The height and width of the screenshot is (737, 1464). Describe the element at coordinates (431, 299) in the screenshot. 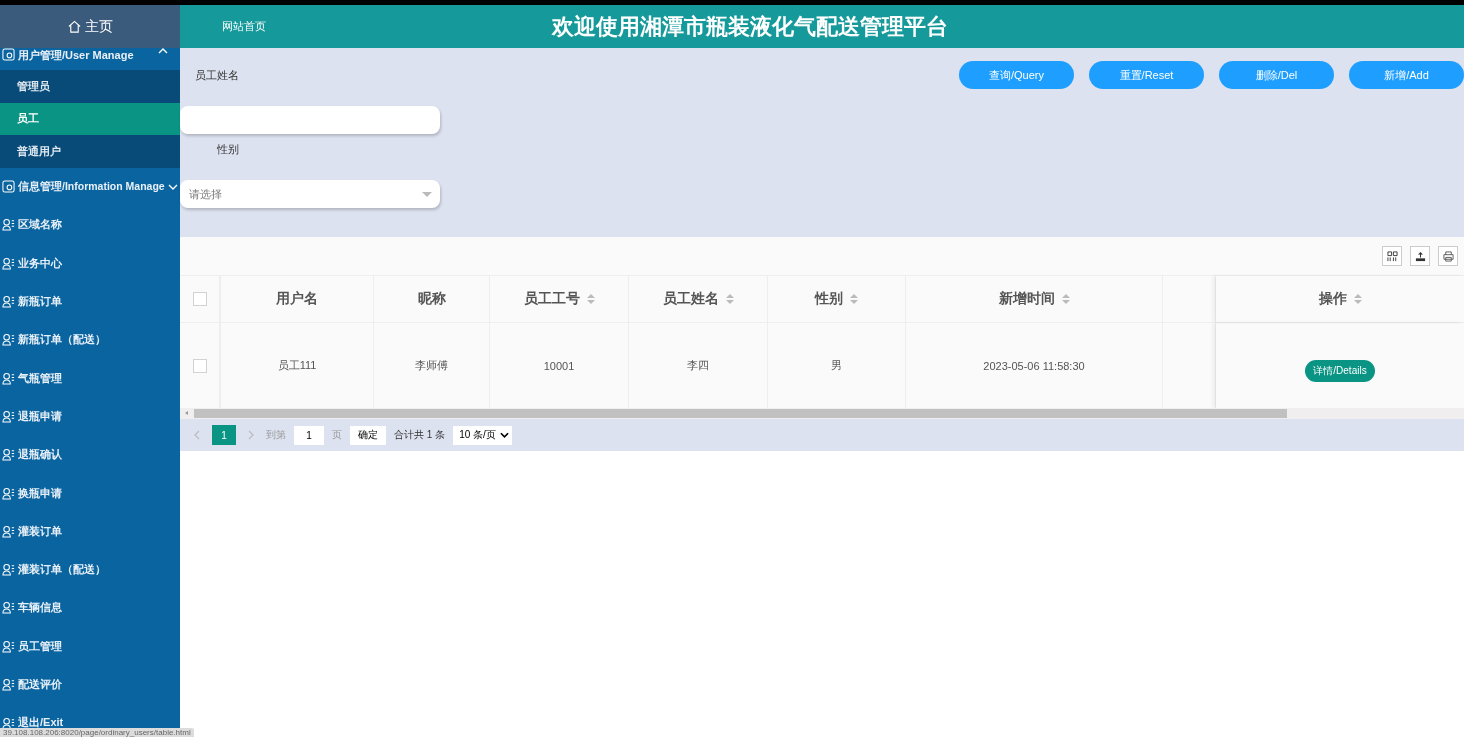

I see `column-header: 昵称` at that location.